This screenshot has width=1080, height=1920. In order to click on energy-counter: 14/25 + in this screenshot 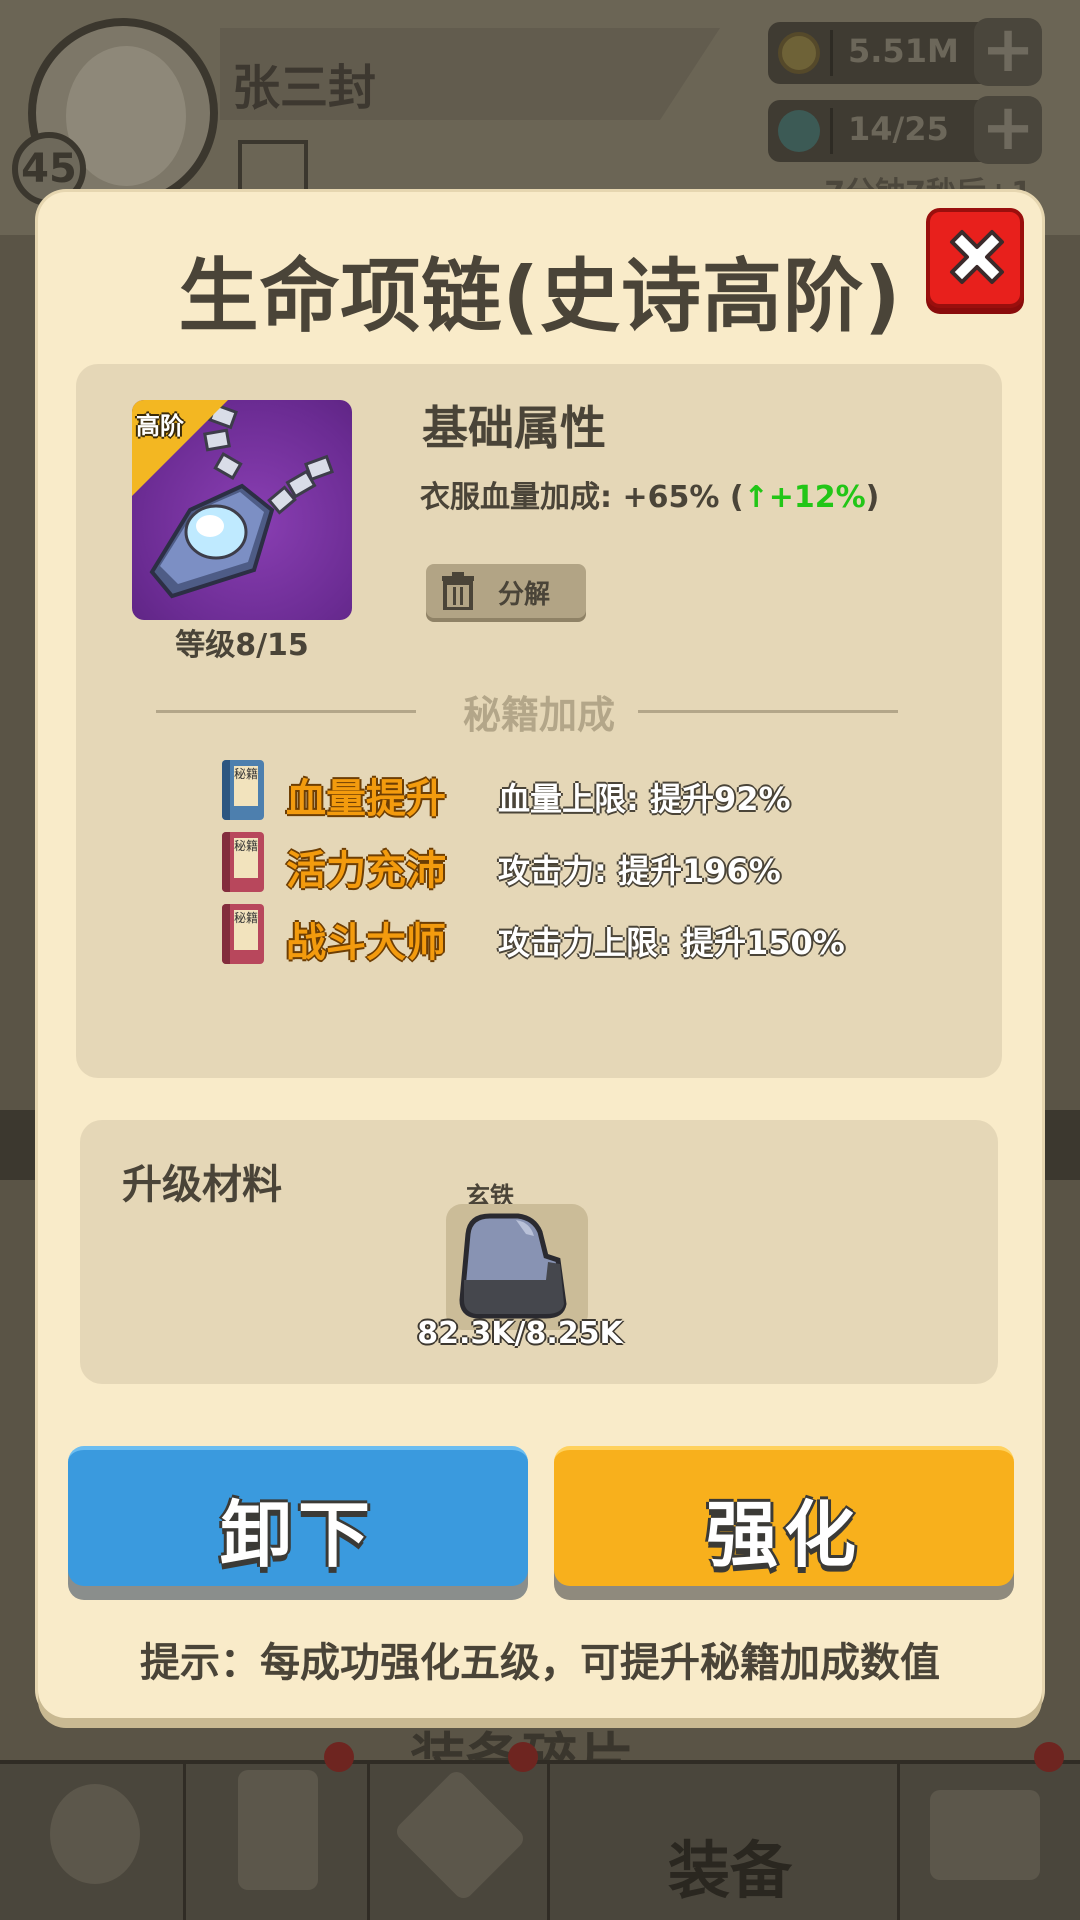, I will do `click(905, 130)`.